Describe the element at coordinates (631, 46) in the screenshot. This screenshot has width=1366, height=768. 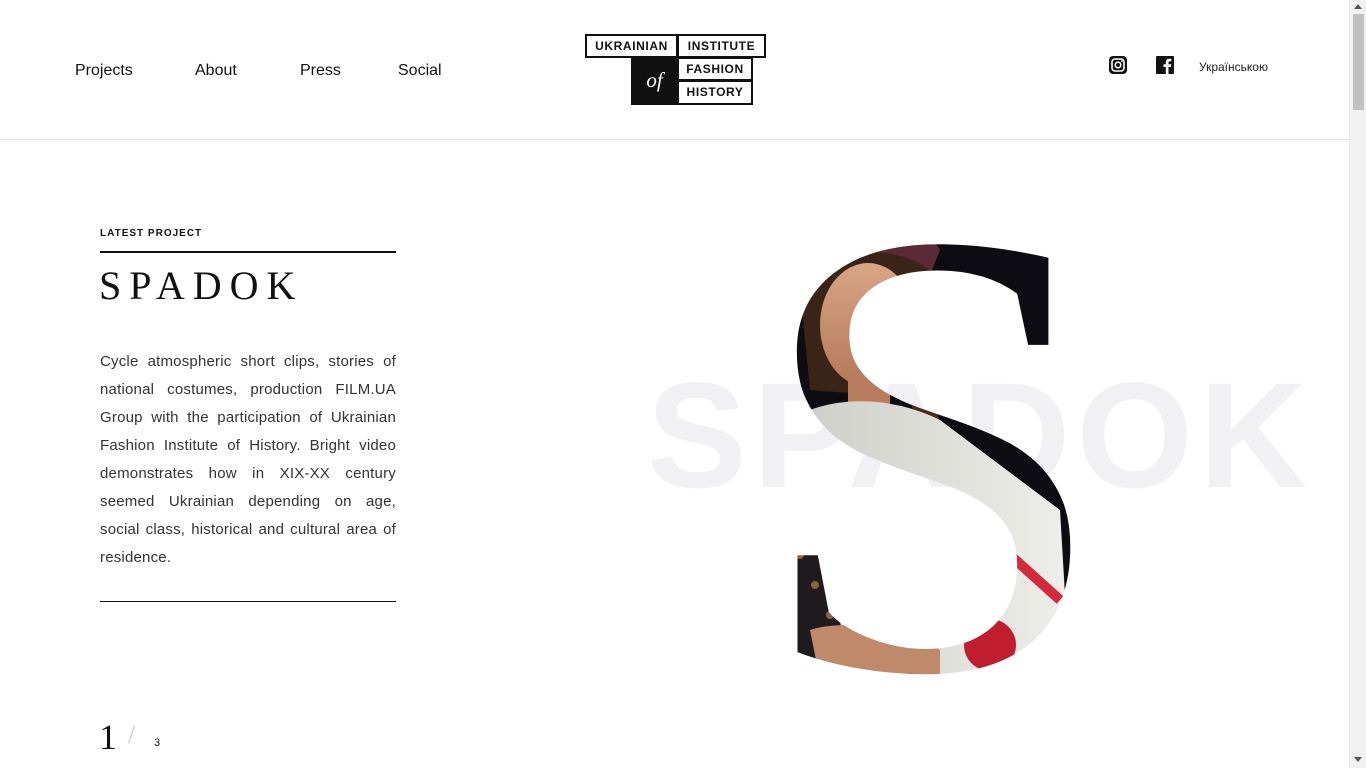
I see `logo-ukrainian: UKRAINIAN` at that location.